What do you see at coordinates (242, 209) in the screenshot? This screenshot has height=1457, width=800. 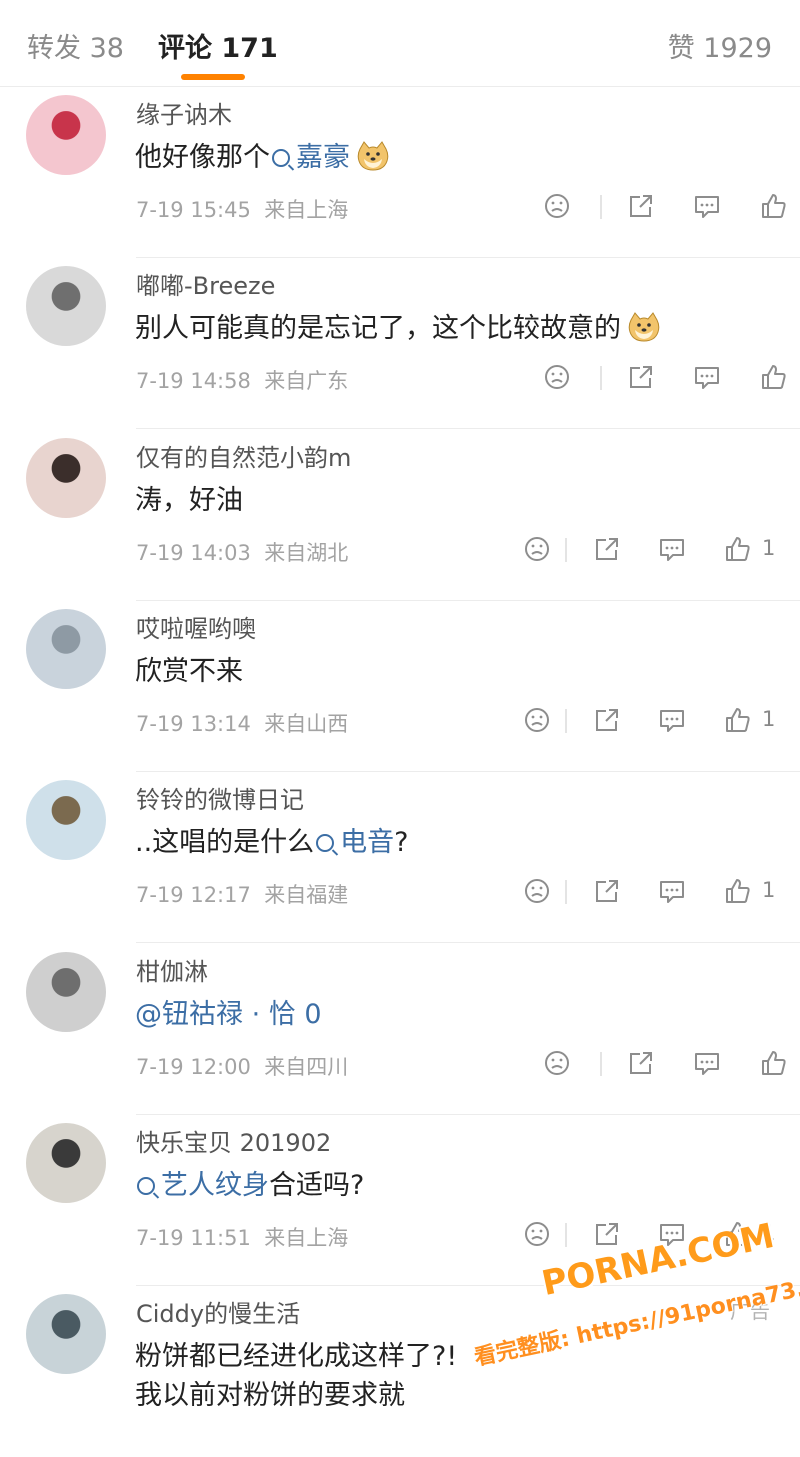 I see `comment-meta: 7-19 15:45 来自上海` at bounding box center [242, 209].